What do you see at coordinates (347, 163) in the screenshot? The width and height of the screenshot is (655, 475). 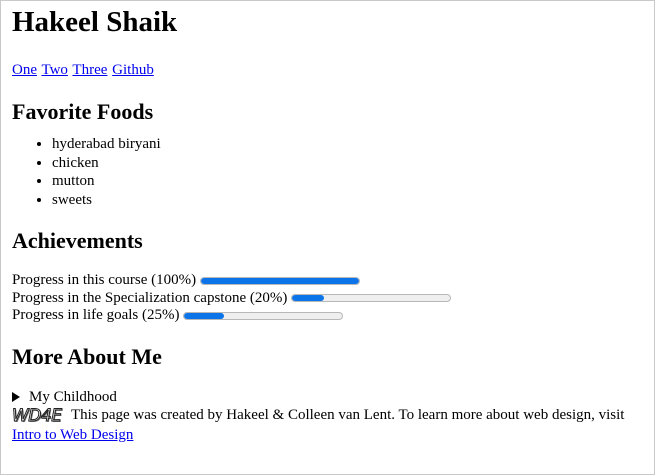 I see `list-item: chicken` at bounding box center [347, 163].